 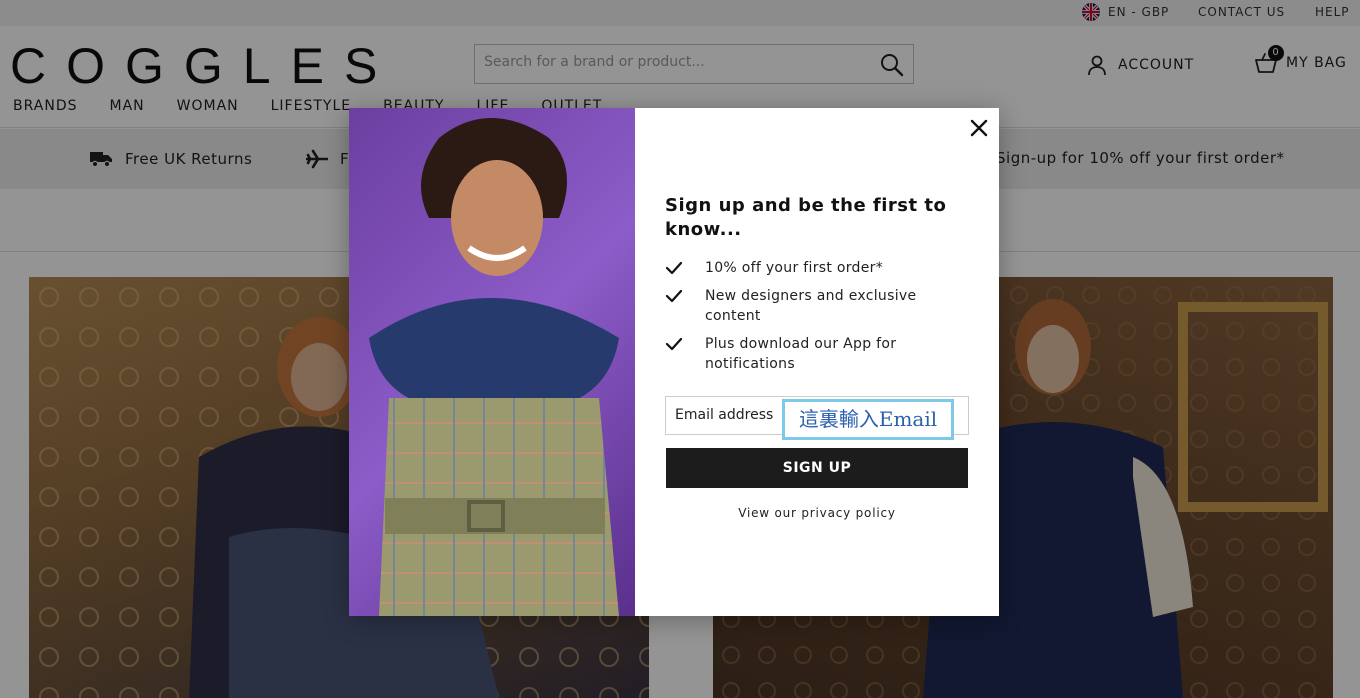 I want to click on benefit-text: 10% off your first order*, so click(x=794, y=268).